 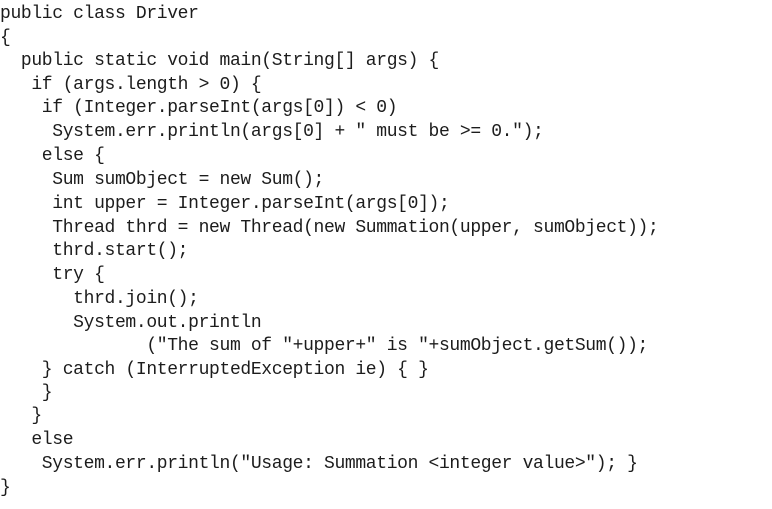 I want to click on code-line: thrd.join();, so click(x=99, y=299).